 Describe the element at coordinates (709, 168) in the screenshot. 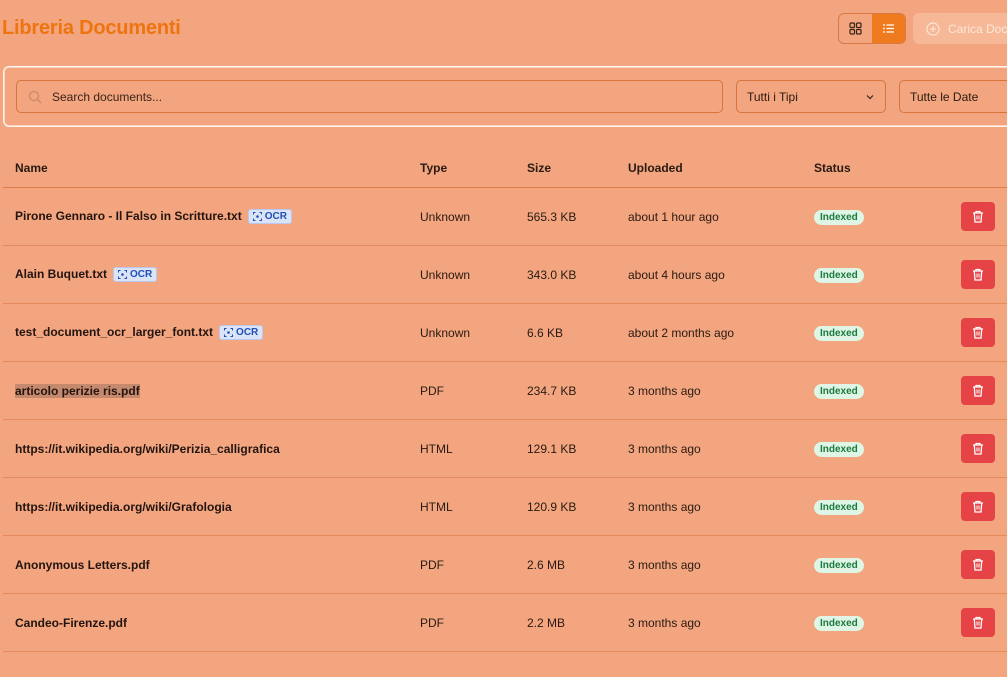

I see `column-header-uploaded: Uploaded` at that location.